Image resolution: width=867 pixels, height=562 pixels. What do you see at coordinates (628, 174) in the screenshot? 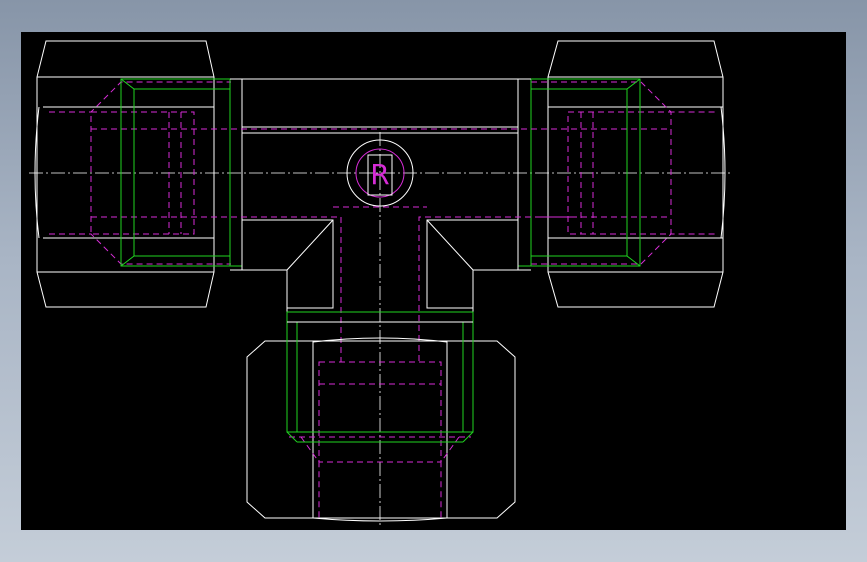
I see `right-nut` at bounding box center [628, 174].